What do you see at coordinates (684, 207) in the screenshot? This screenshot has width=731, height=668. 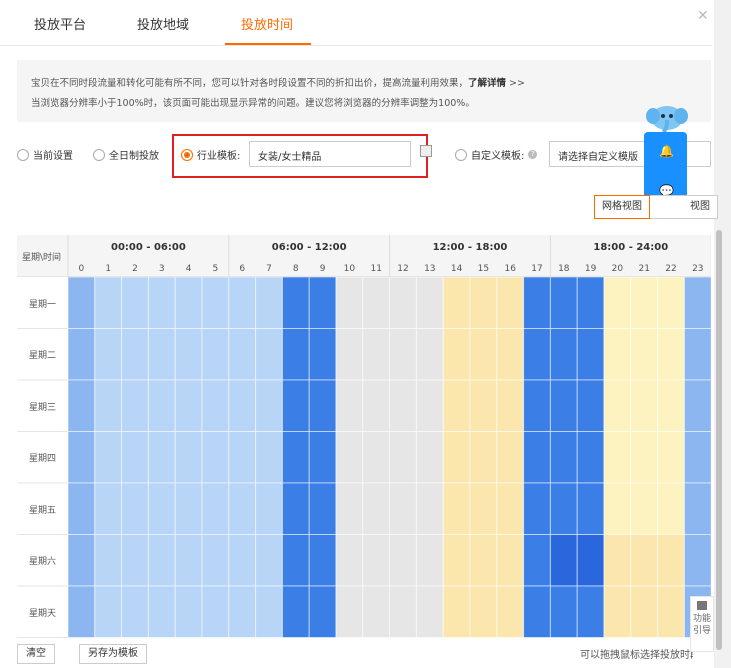 I see `other-view-button: 视图` at bounding box center [684, 207].